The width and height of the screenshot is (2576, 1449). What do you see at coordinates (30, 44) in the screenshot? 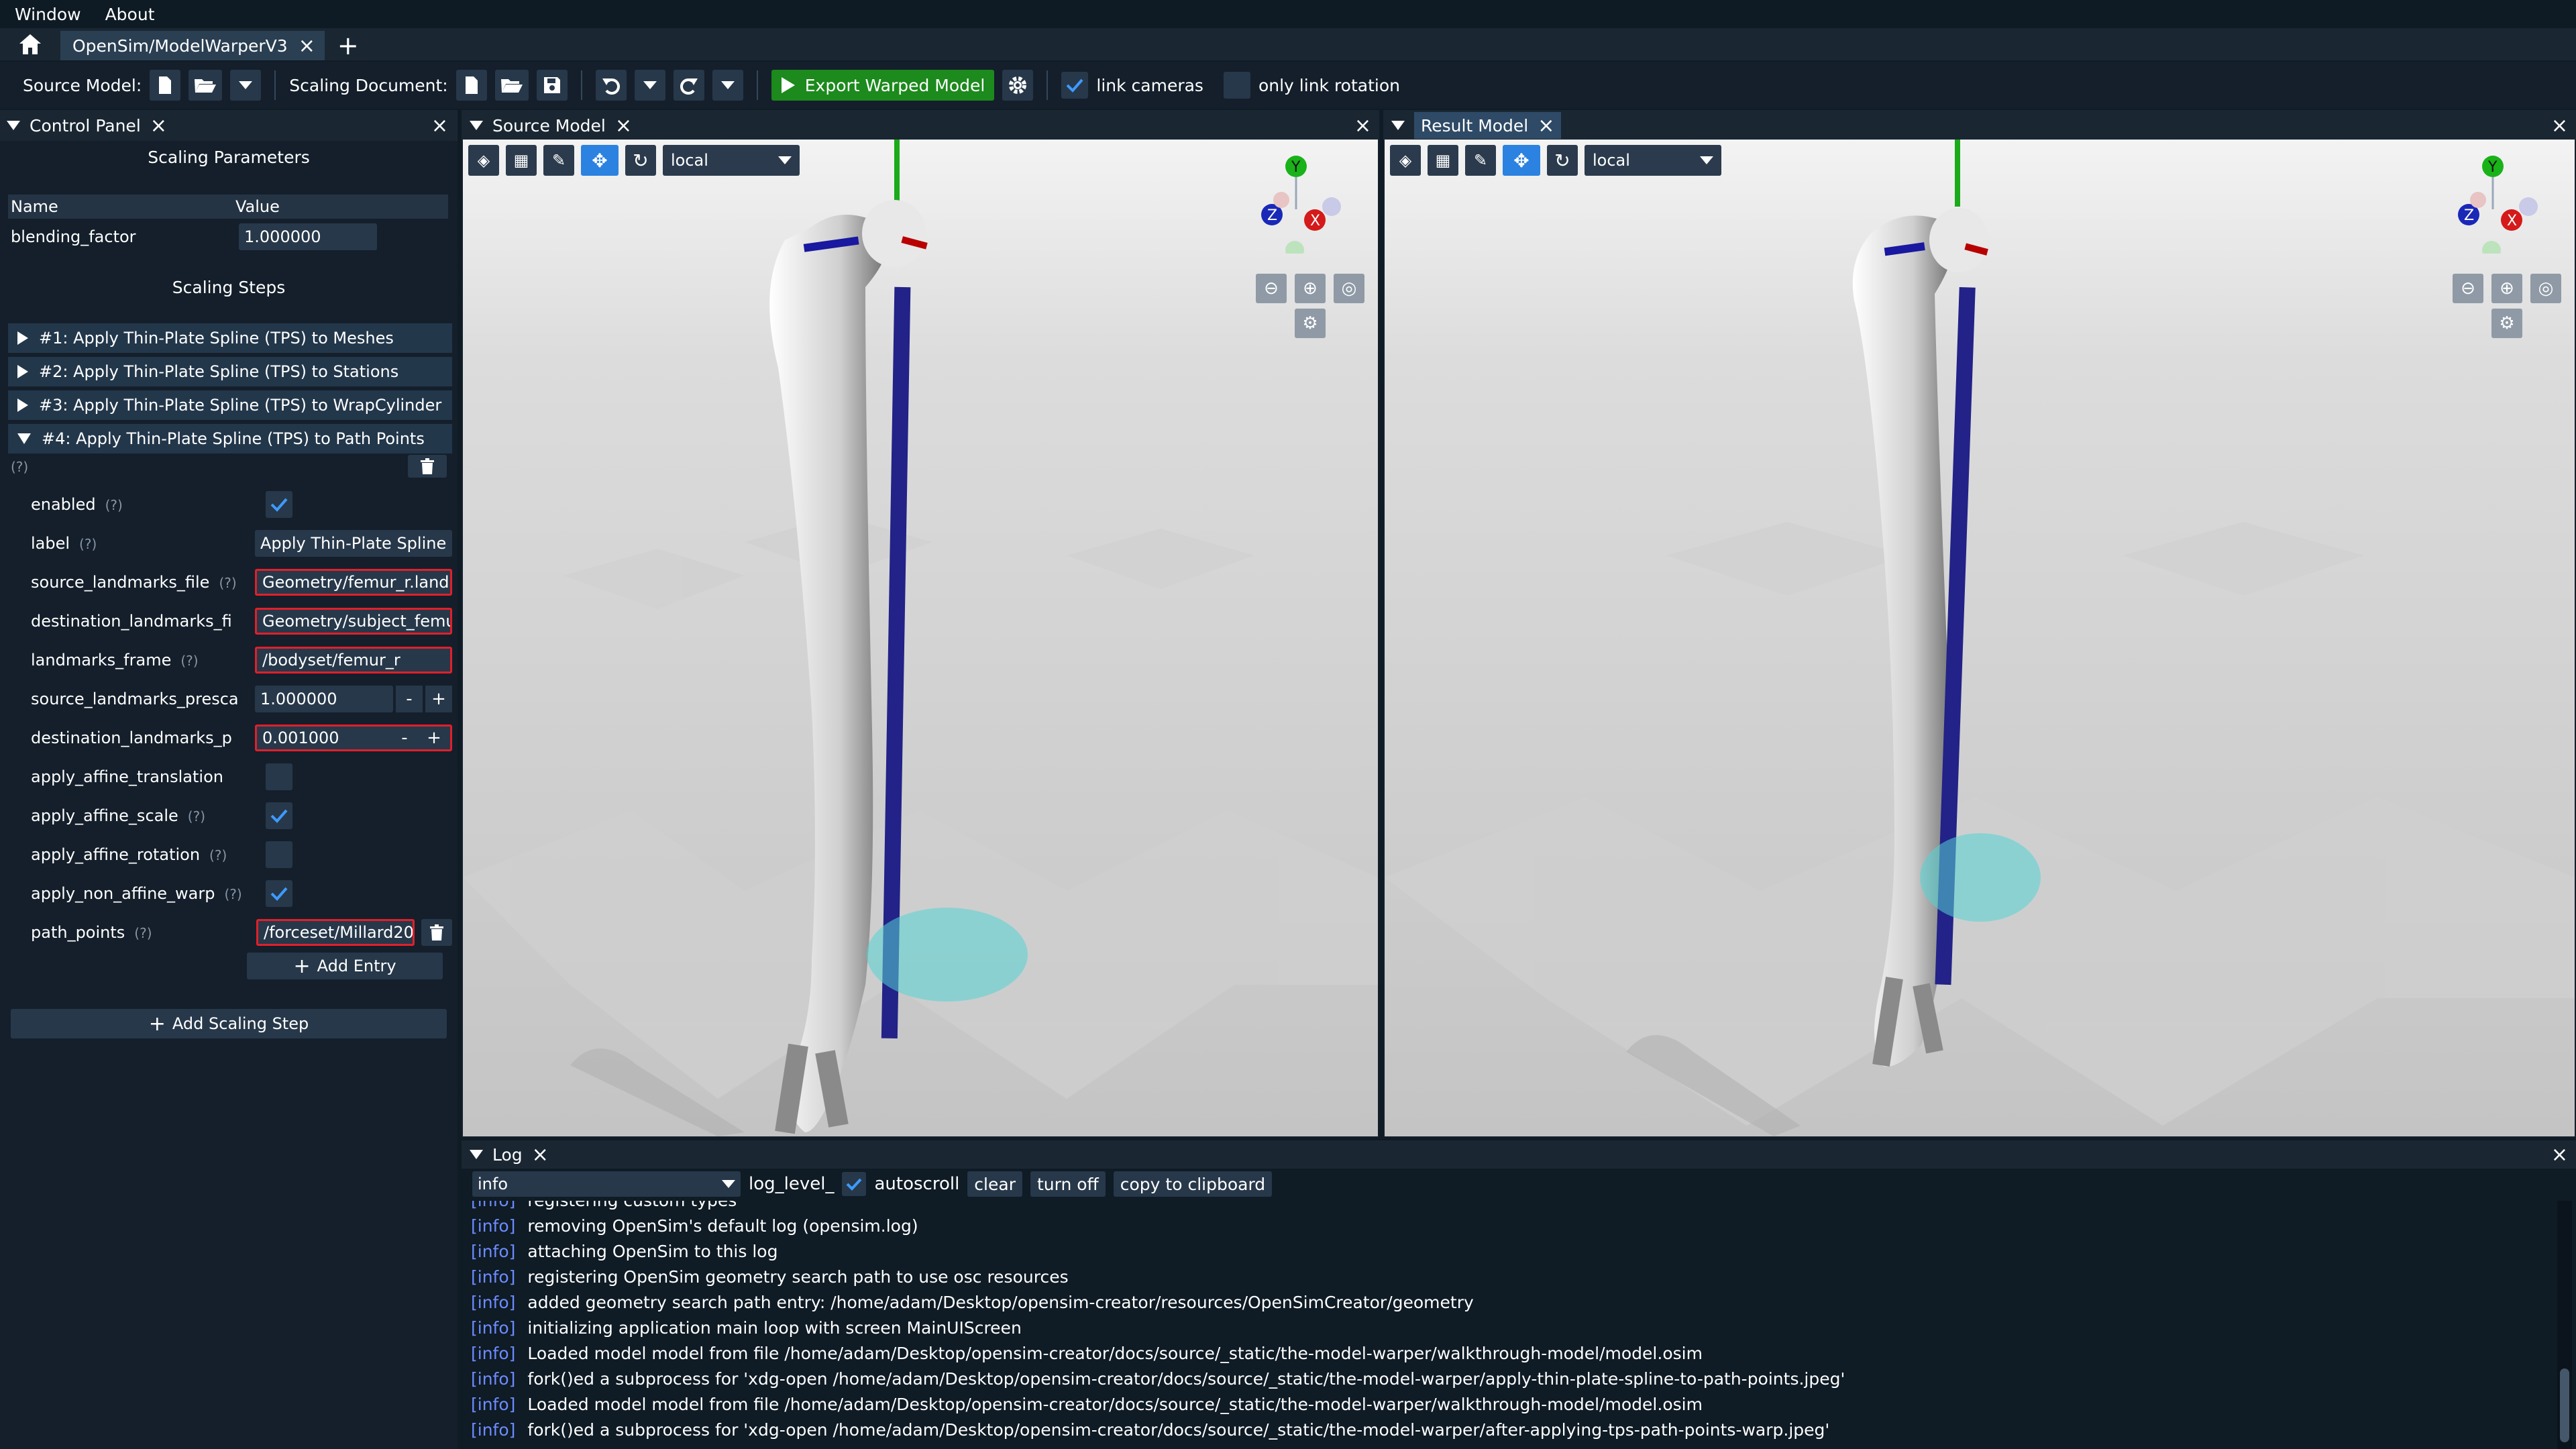
I see `home-button` at bounding box center [30, 44].